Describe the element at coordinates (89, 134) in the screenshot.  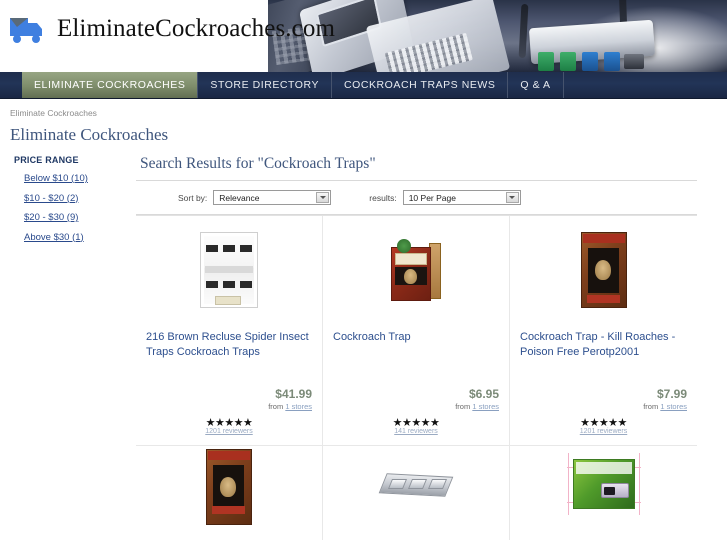
I see `page-title: Eliminate Cockroaches` at that location.